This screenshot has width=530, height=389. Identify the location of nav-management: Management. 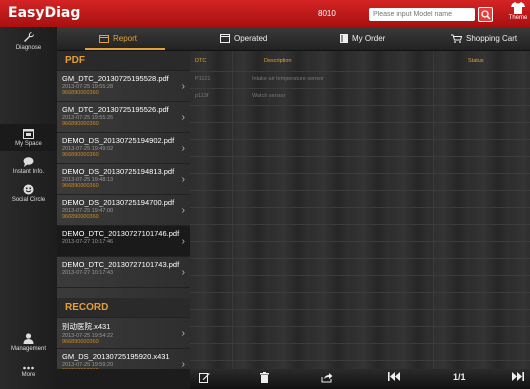
(28, 342).